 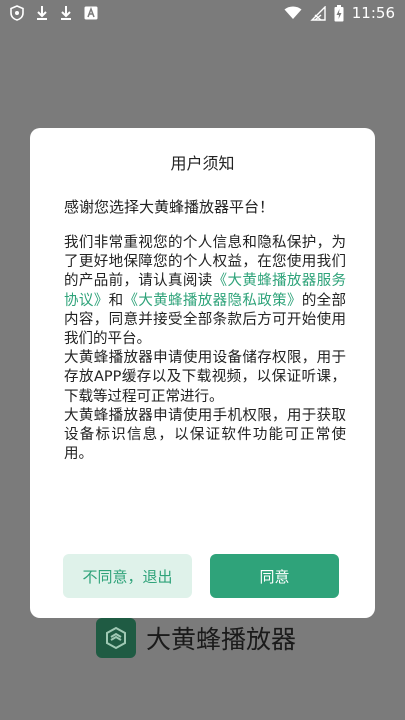 What do you see at coordinates (293, 13) in the screenshot?
I see `wifi-icon` at bounding box center [293, 13].